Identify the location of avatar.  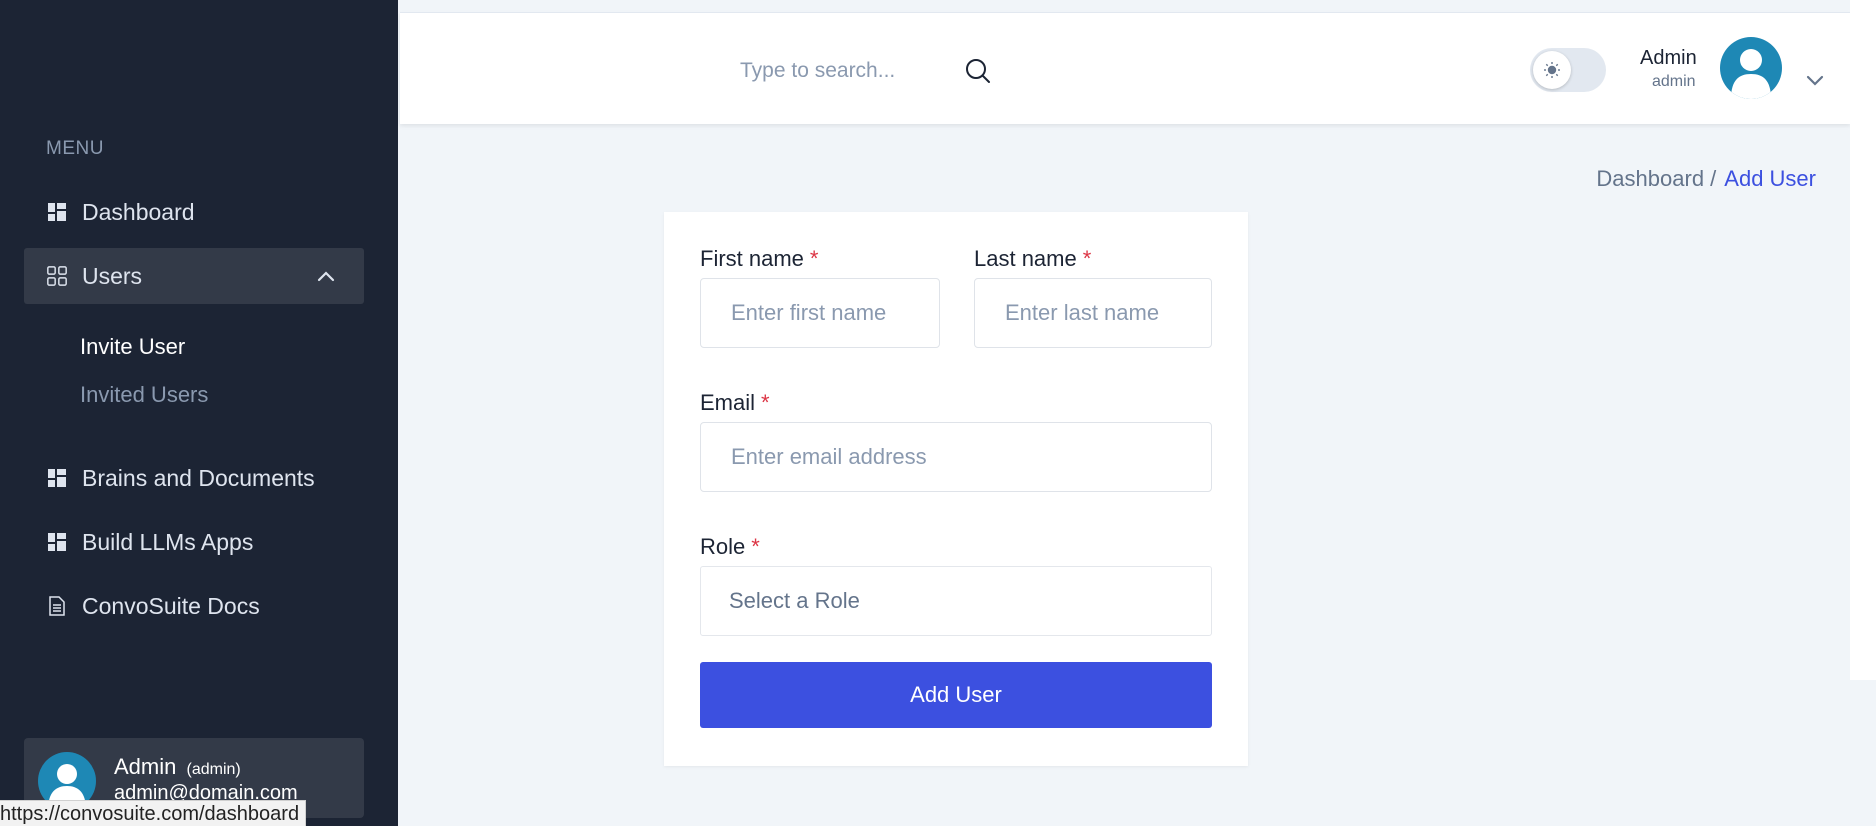
(1751, 68).